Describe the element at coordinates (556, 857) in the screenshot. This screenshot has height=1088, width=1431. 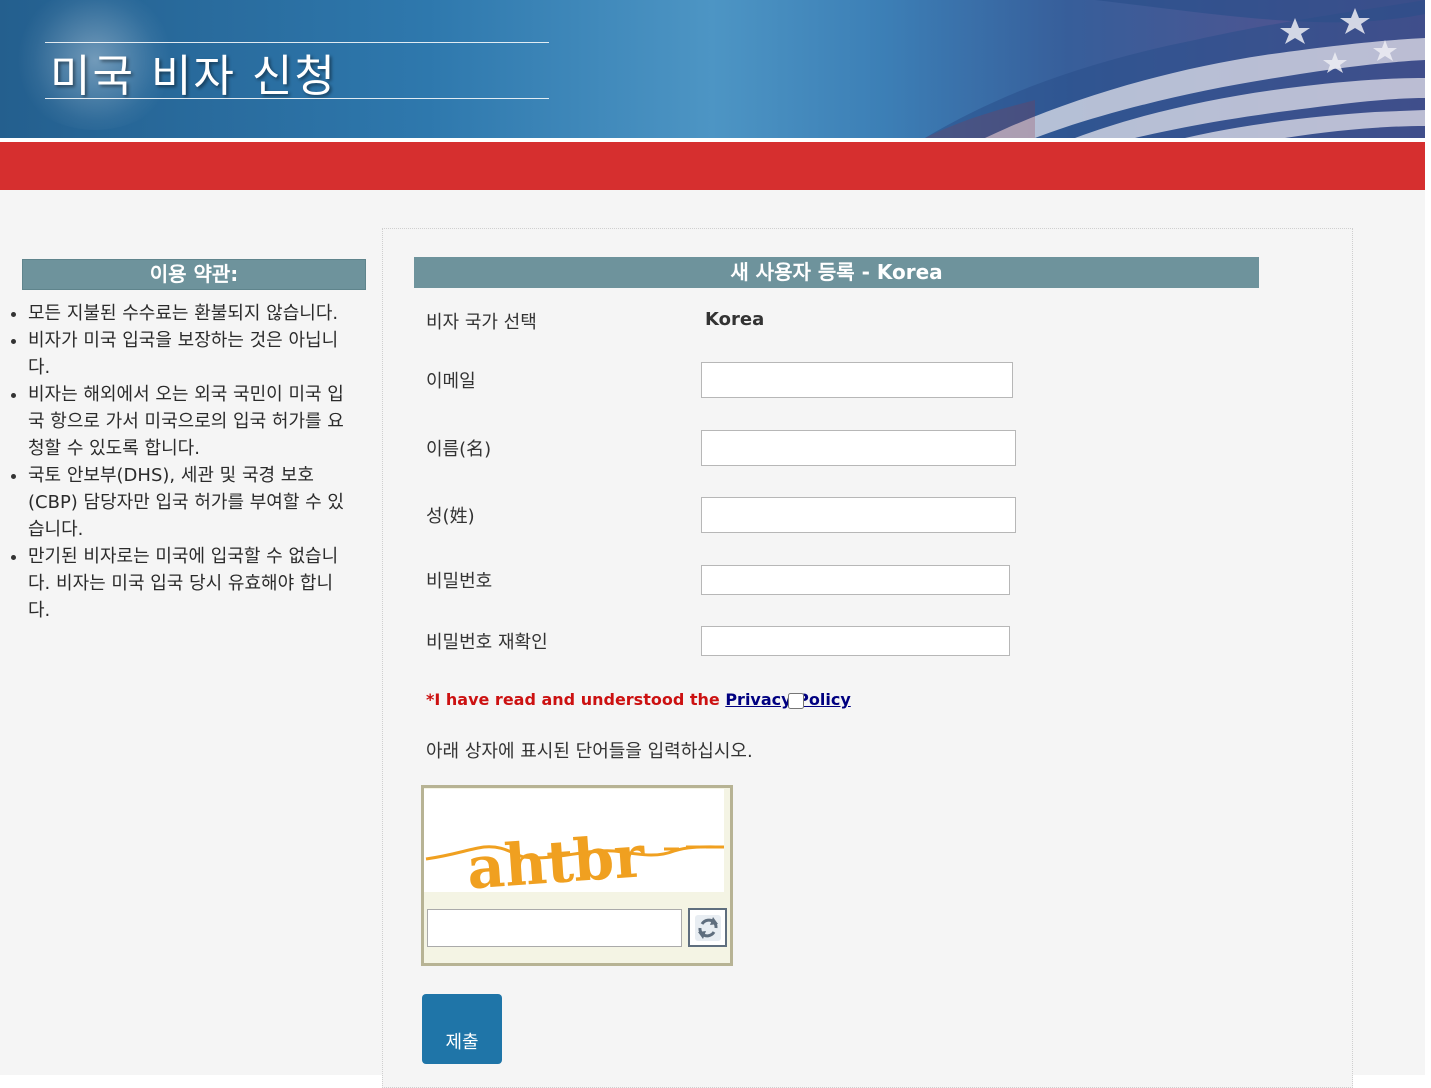
I see `captcha-text: ahtbr` at that location.